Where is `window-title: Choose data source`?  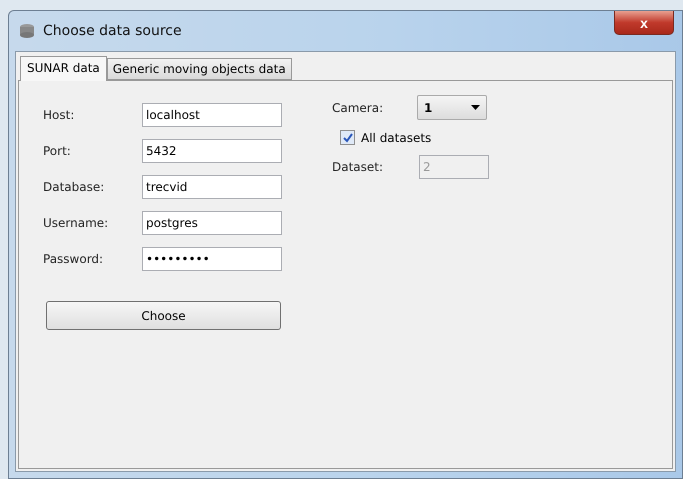
window-title: Choose data source is located at coordinates (113, 31).